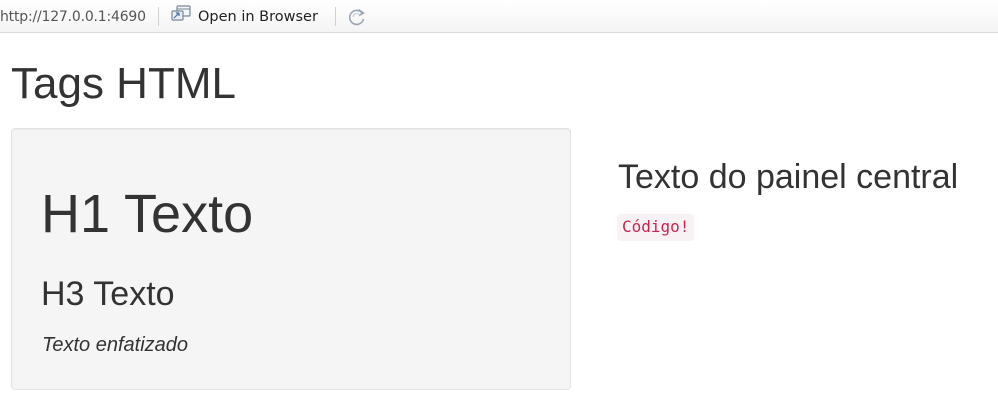  I want to click on sidebar-h1-text: H1 Texto, so click(147, 214).